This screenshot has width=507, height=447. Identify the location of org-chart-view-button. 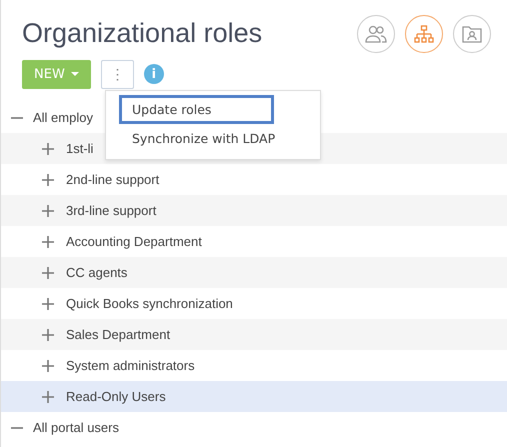
(424, 33).